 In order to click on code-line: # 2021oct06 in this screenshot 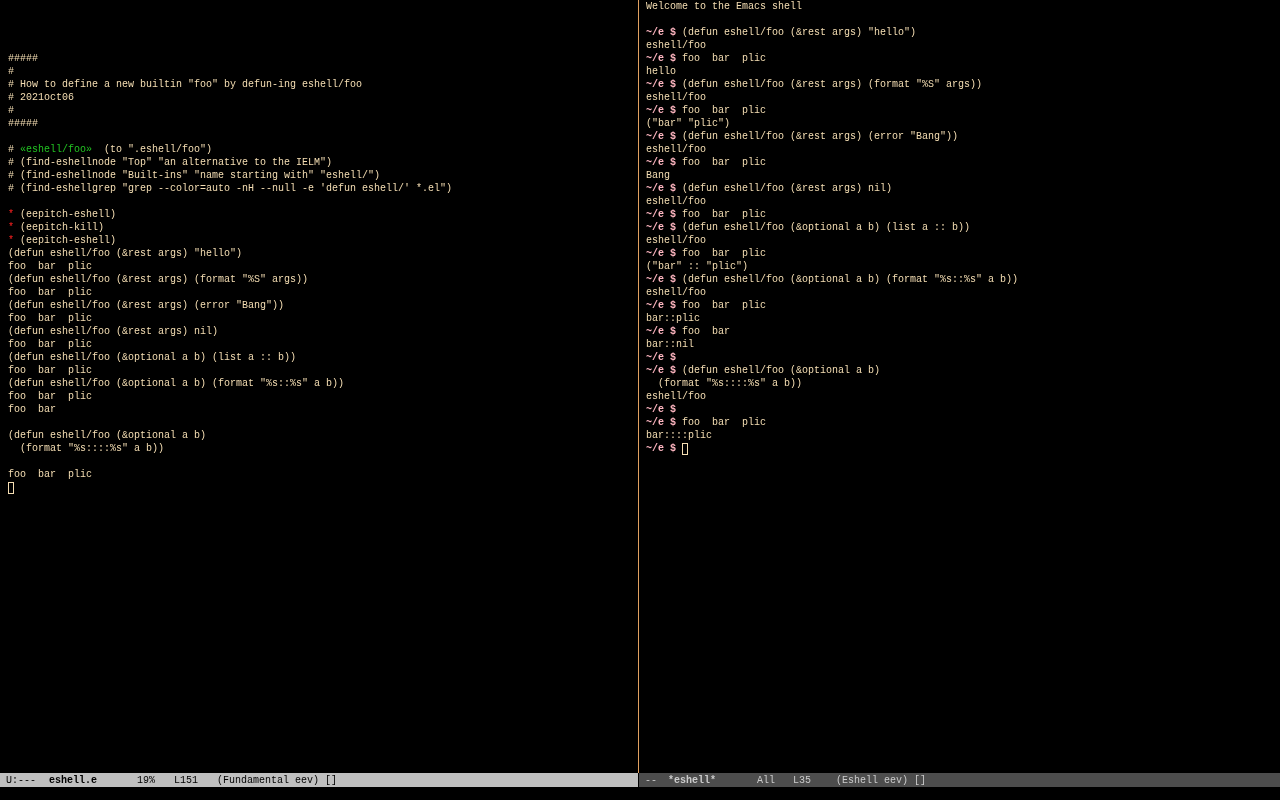, I will do `click(41, 97)`.